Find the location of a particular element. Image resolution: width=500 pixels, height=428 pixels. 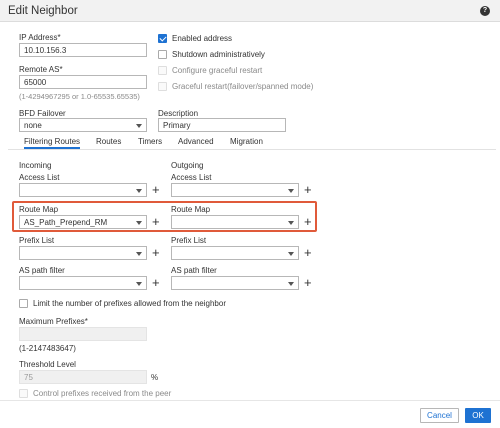

outgoing-prefix-list-select is located at coordinates (235, 253).